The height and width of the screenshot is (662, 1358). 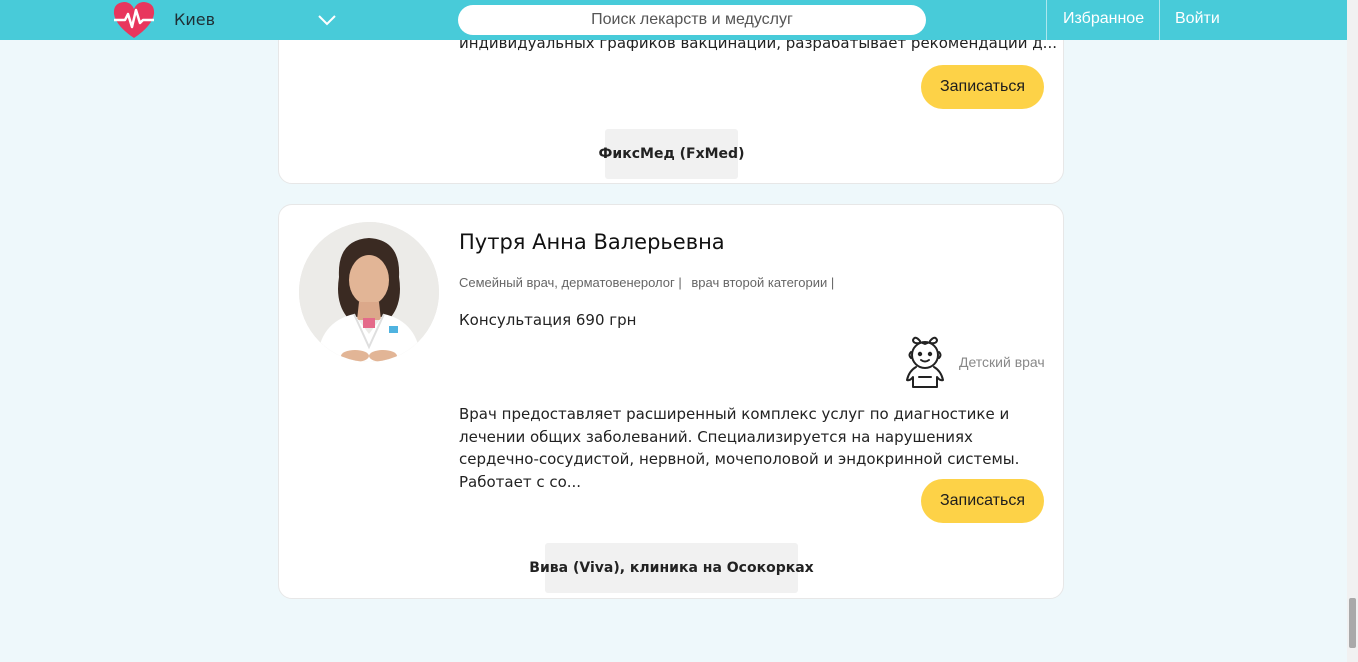 I want to click on favorites-link: Избранное, so click(x=1103, y=19).